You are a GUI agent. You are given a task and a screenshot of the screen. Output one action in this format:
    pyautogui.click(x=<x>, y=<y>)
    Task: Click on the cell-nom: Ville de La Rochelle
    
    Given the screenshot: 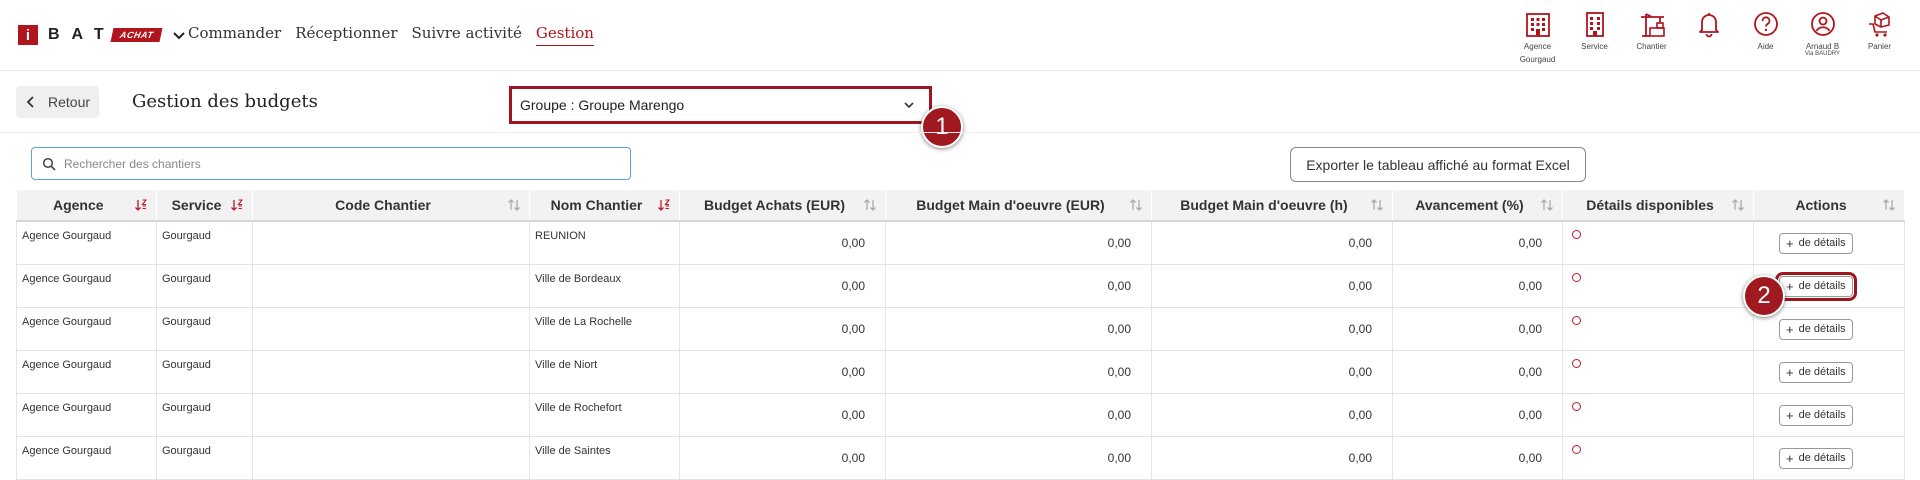 What is the action you would take?
    pyautogui.click(x=604, y=329)
    